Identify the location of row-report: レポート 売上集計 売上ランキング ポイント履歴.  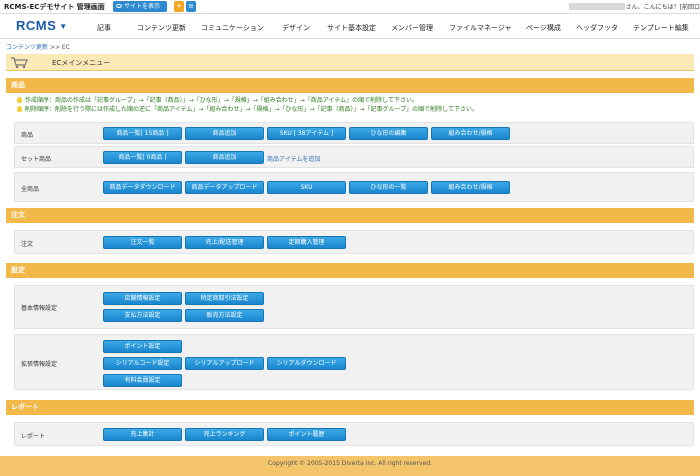
(354, 434).